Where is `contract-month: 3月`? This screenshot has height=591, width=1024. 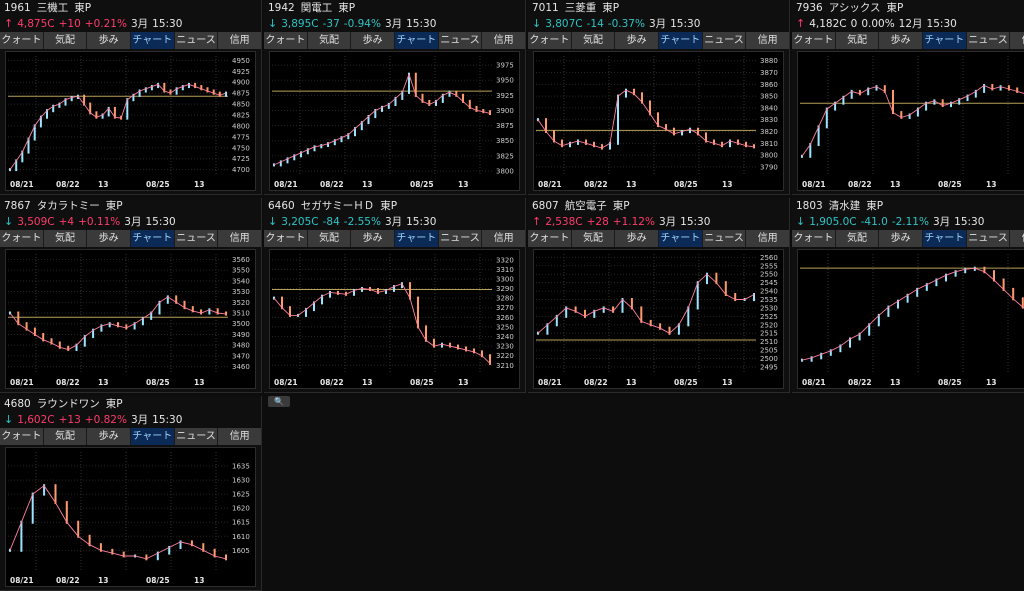
contract-month: 3月 is located at coordinates (667, 222).